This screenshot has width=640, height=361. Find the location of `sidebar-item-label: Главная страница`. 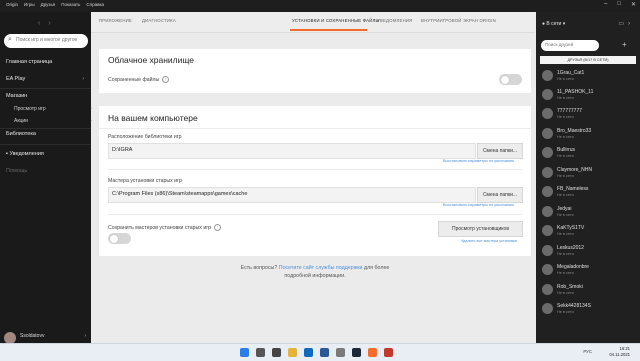

sidebar-item-label: Главная страница is located at coordinates (29, 62).